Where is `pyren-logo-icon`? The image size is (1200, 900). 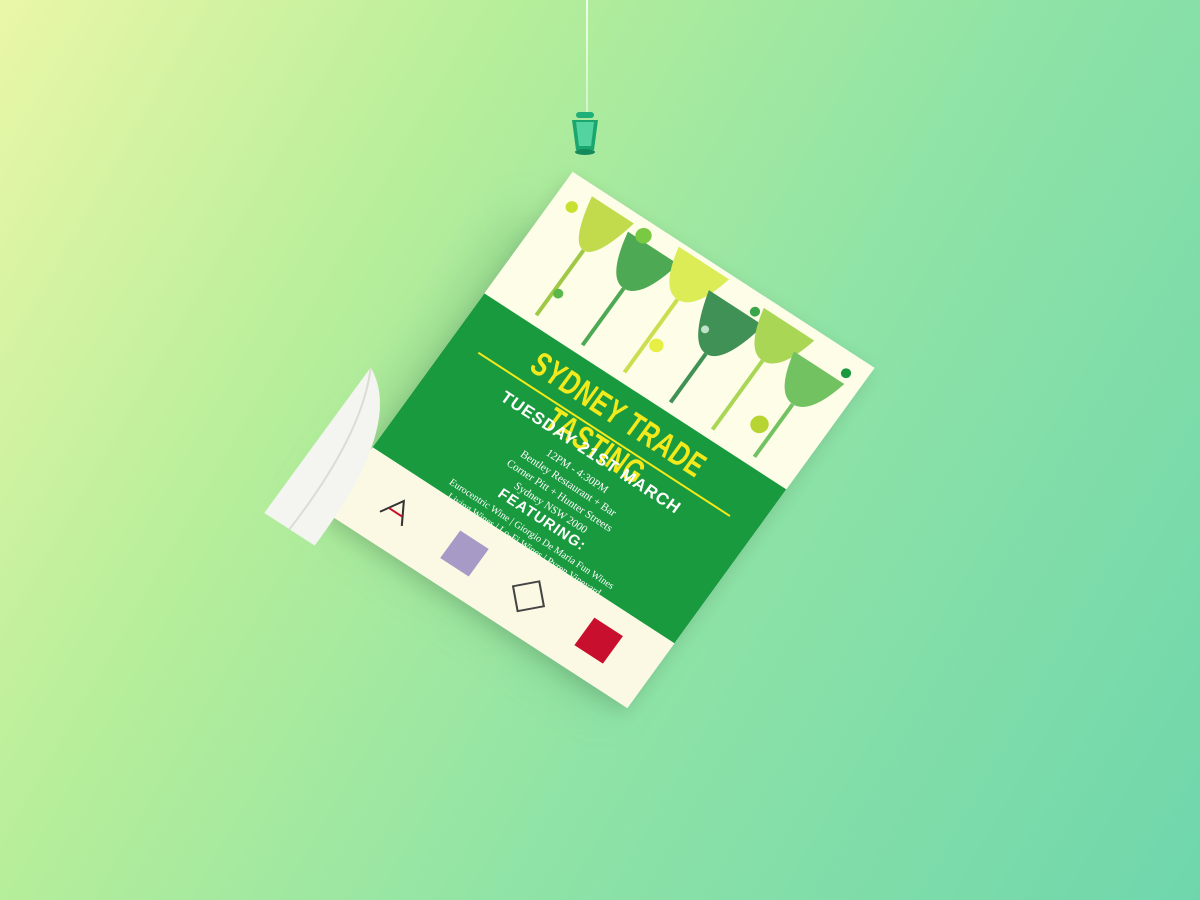 pyren-logo-icon is located at coordinates (598, 640).